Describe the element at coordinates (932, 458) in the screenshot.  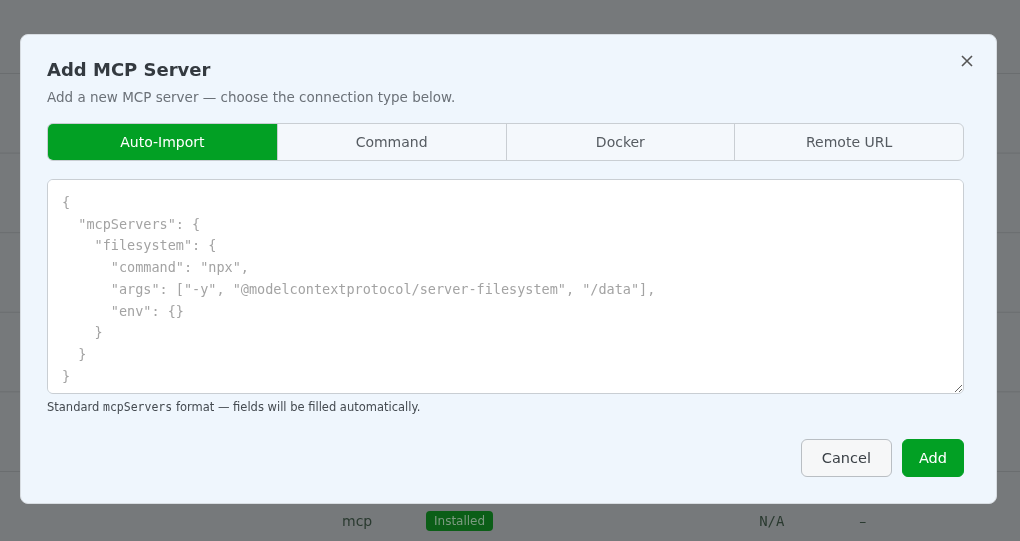
I see `add-button: Add` at that location.